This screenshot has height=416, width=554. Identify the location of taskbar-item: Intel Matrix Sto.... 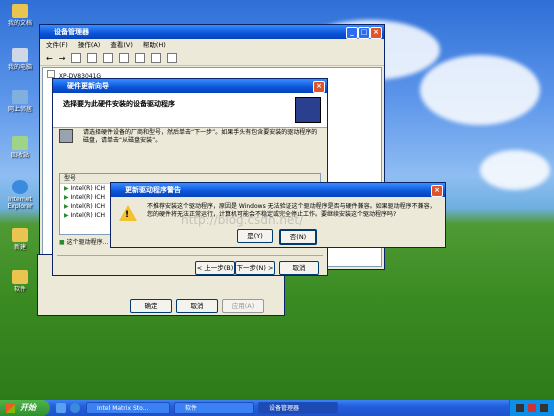
(128, 408).